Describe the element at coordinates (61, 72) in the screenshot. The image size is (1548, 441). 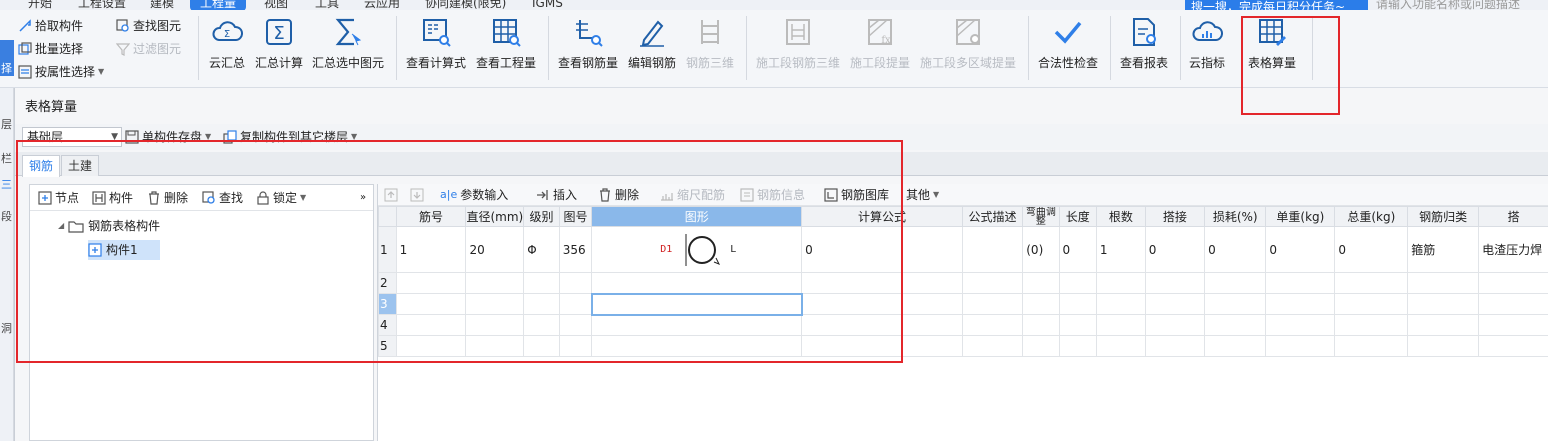
I see `select-by-attribute-button: 按属性选择 ▼` at that location.